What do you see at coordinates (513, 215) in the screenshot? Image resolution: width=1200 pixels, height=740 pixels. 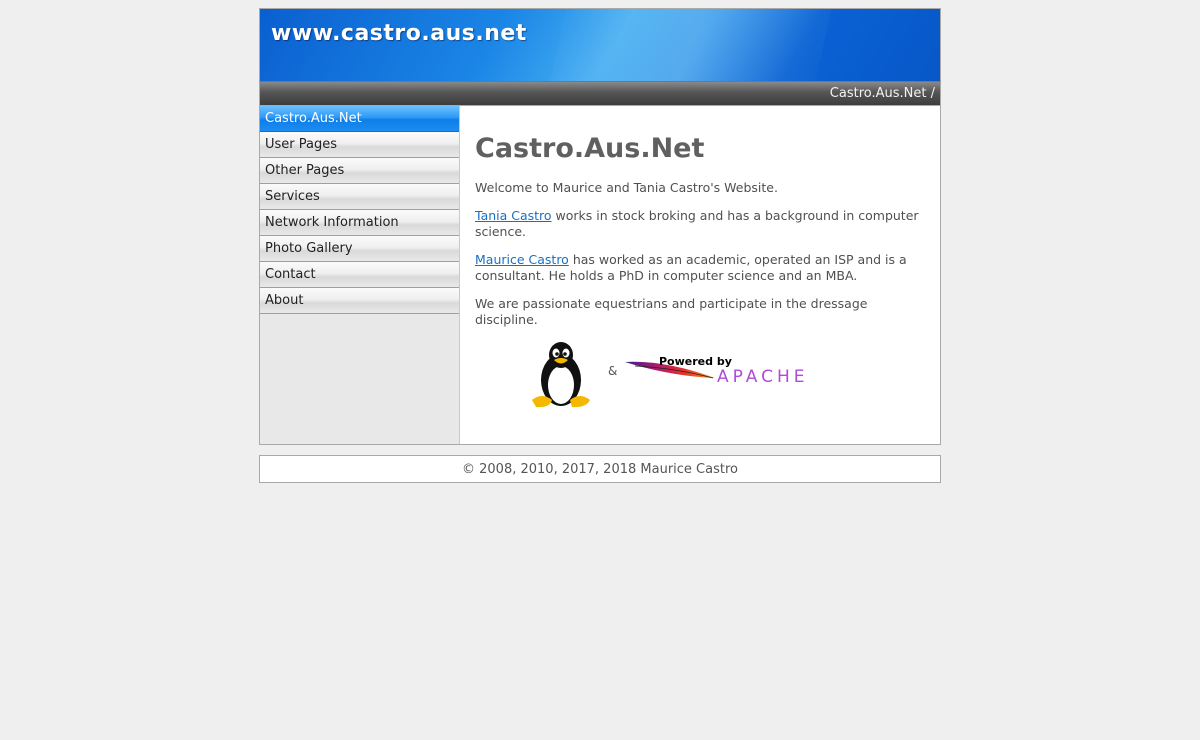 I see `tania-castro-link: Tania Castro` at bounding box center [513, 215].